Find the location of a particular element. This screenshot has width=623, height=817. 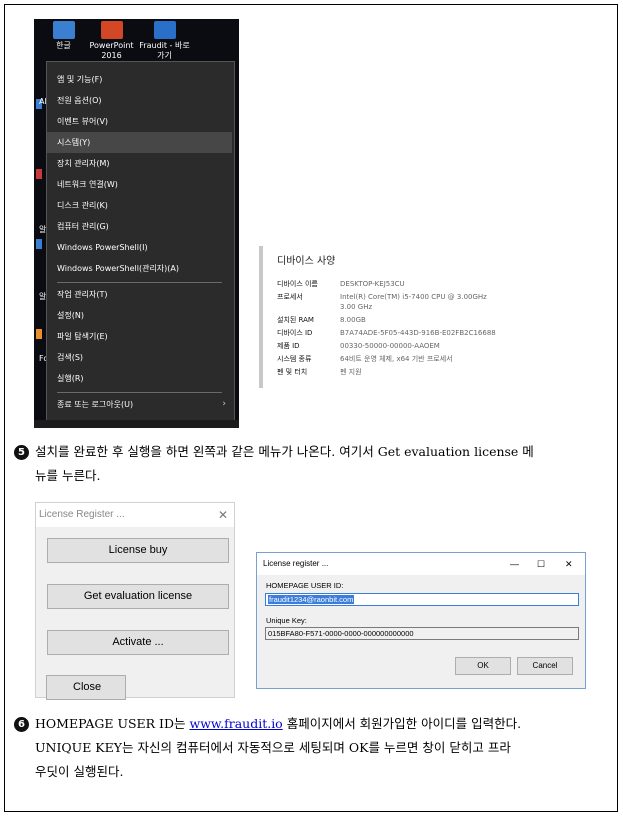

spec-value-line: Intel(R) Core(TM) i5-7400 CPU @ 3.00GHz is located at coordinates (413, 297).